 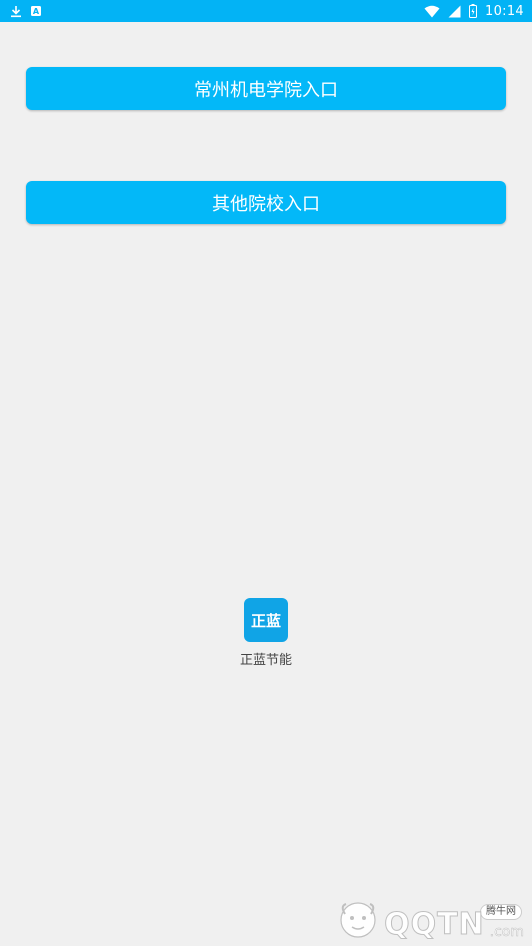 I want to click on changzhou-entry-button: 常州机电学院入口, so click(x=266, y=88).